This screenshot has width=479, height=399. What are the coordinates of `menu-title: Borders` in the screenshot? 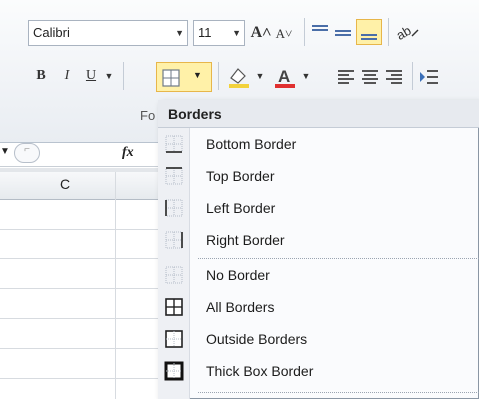 It's located at (318, 114).